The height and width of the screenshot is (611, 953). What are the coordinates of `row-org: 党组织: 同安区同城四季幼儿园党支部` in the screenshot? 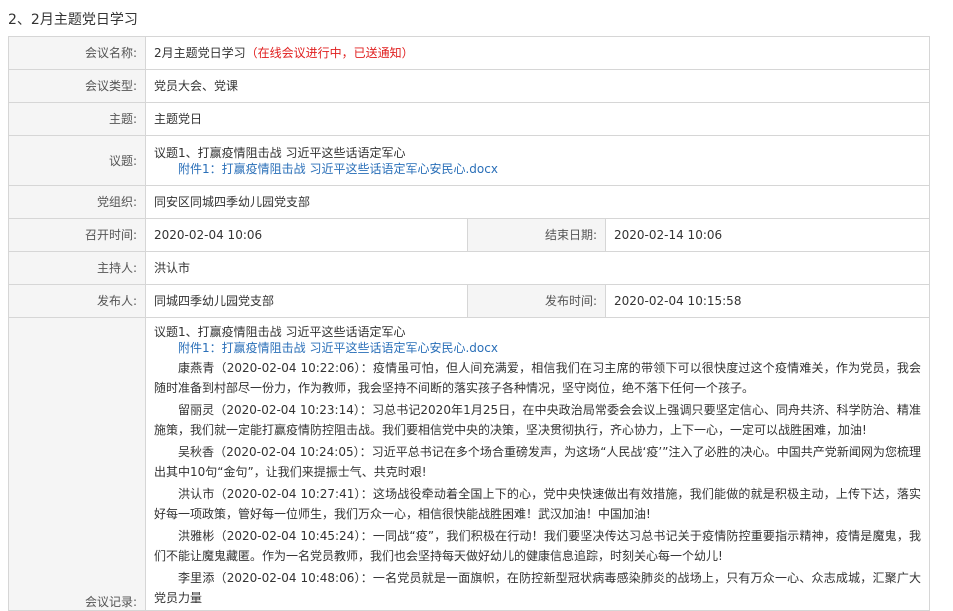 It's located at (469, 202).